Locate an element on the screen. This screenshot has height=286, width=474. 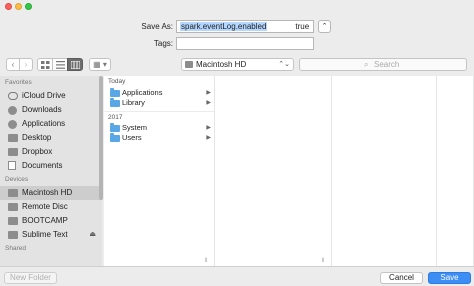
save-as-input: spark.eventLog.enabled true is located at coordinates (245, 26).